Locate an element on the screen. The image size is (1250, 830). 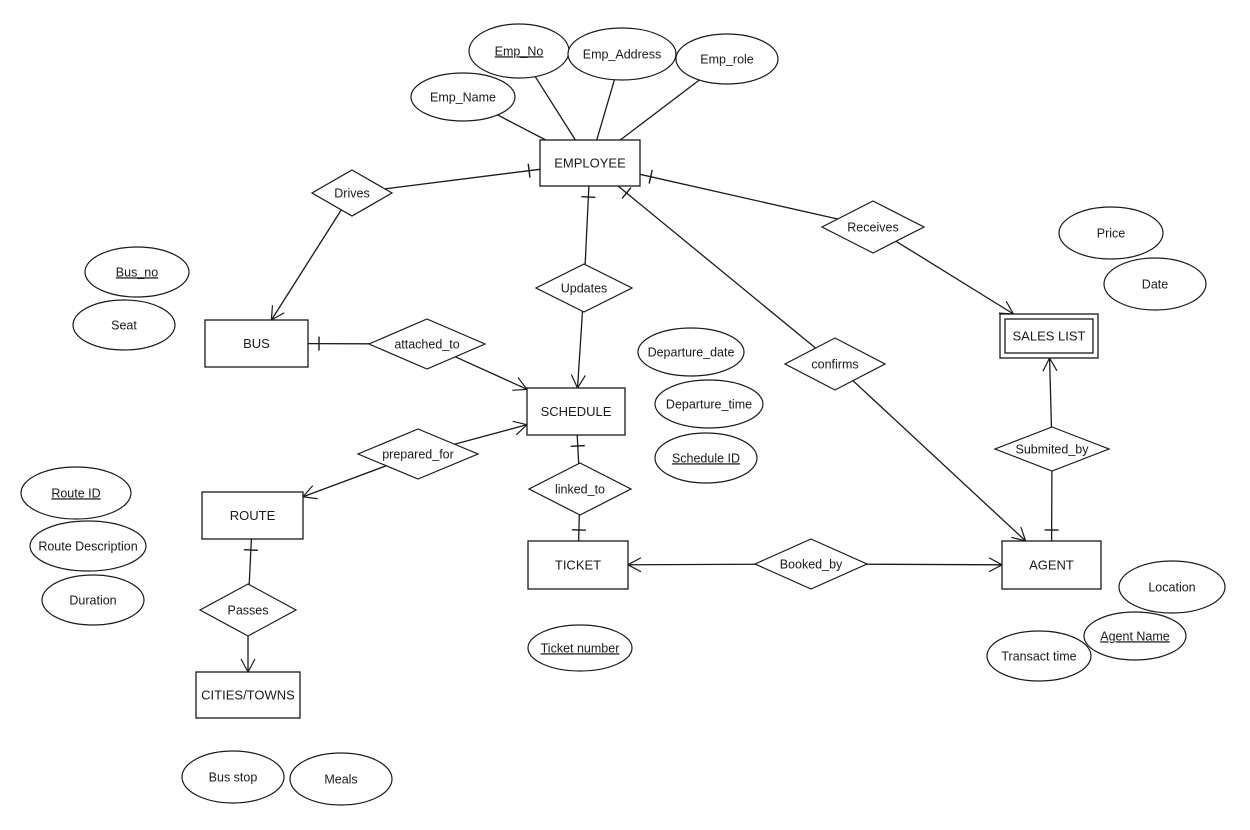
attribute-label-departure_time: Departure_time is located at coordinates (709, 404).